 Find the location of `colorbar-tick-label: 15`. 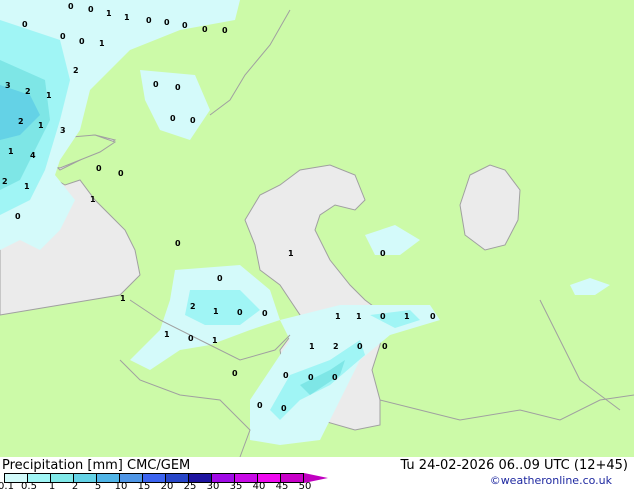

colorbar-tick-label: 15 is located at coordinates (144, 486).